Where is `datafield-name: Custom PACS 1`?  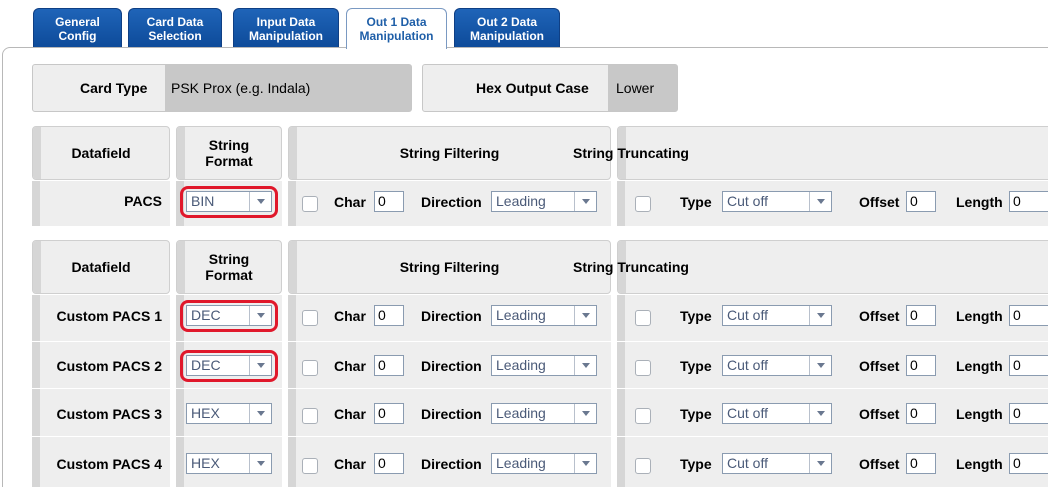
datafield-name: Custom PACS 1 is located at coordinates (109, 316).